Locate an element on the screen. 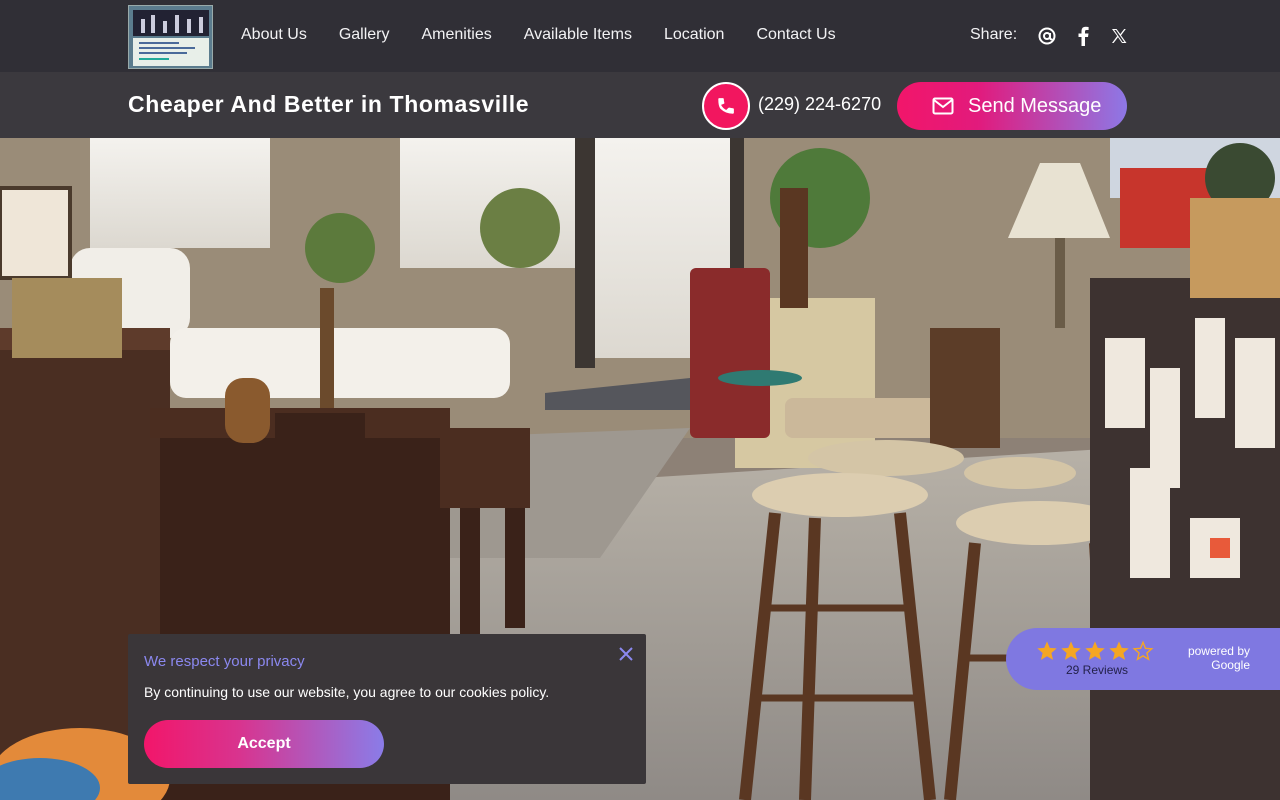 The width and height of the screenshot is (1280, 800). envelope-icon is located at coordinates (943, 106).